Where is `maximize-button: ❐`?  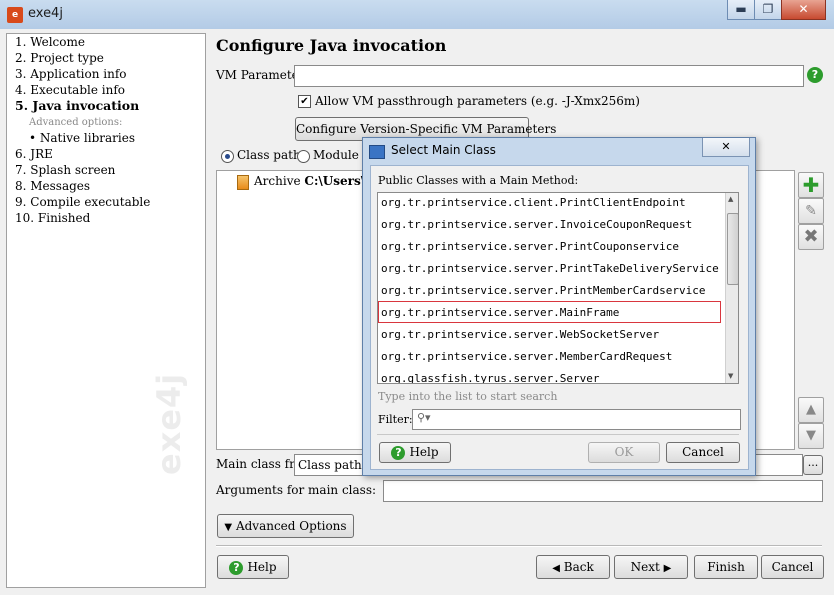
maximize-button: ❐ is located at coordinates (768, 10).